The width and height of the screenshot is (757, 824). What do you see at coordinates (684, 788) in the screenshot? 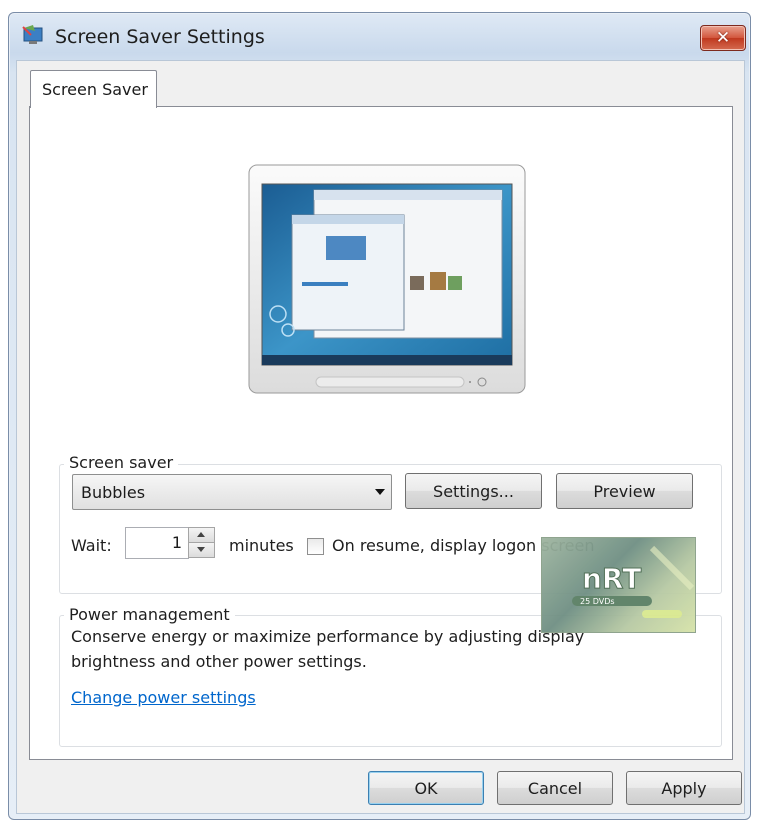
I see `apply-button: Apply` at bounding box center [684, 788].